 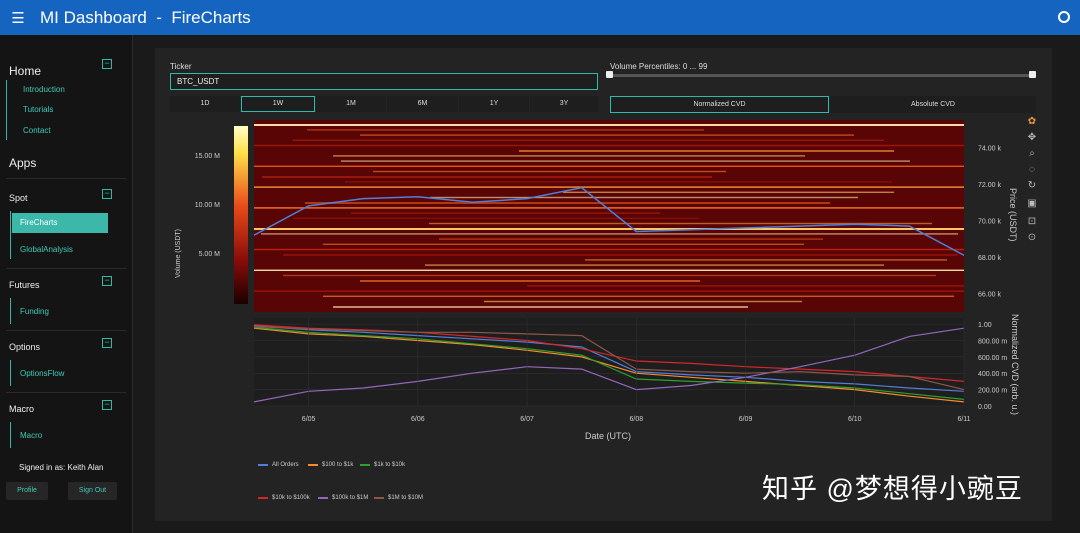 What do you see at coordinates (10, 435) in the screenshot?
I see `macro-nav-bar` at bounding box center [10, 435].